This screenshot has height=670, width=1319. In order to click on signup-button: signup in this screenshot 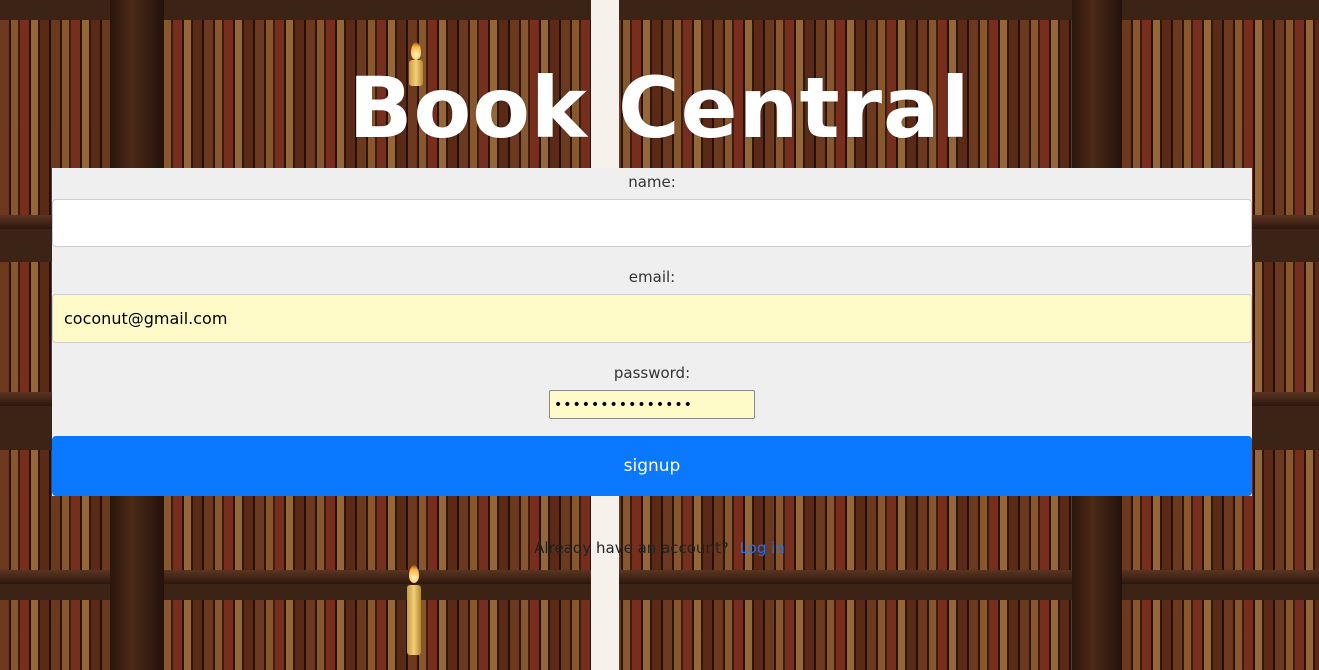, I will do `click(652, 466)`.